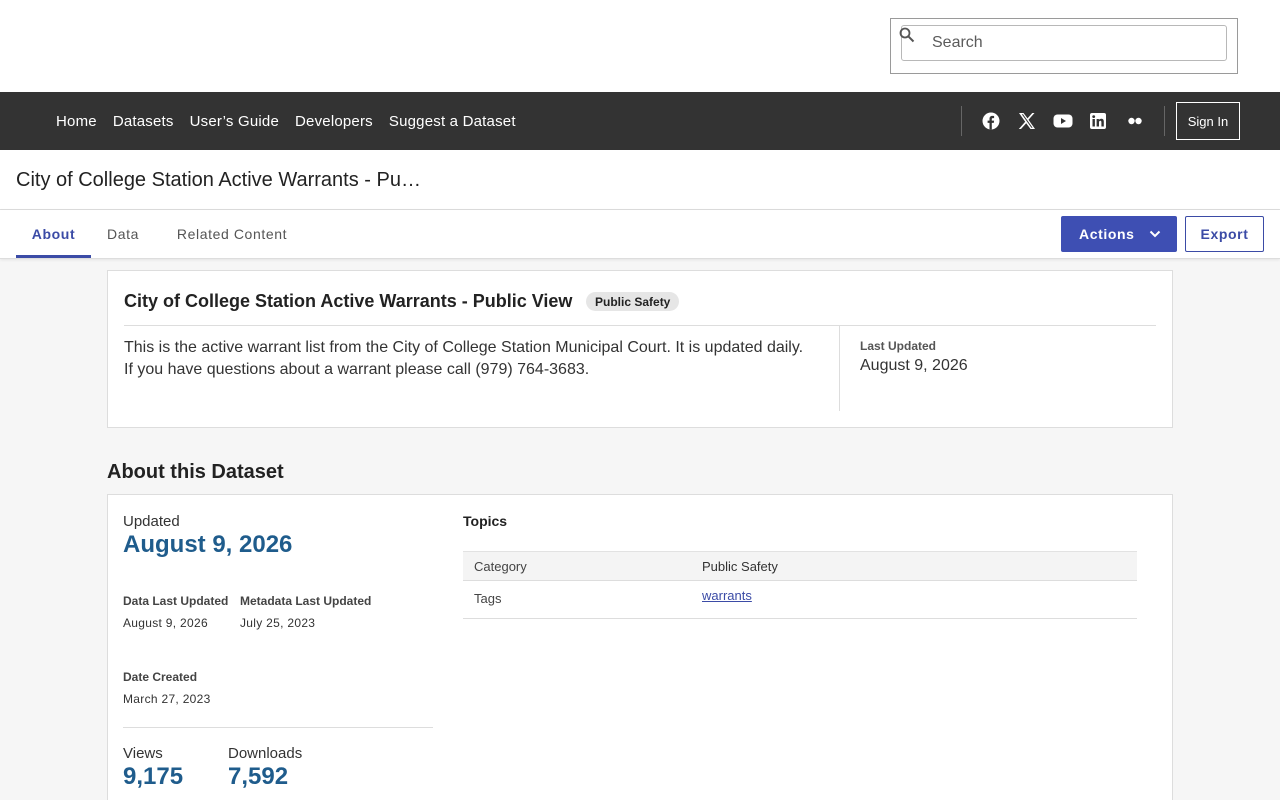 The image size is (1280, 800). Describe the element at coordinates (53, 256) in the screenshot. I see `active-tab-indicator` at that location.